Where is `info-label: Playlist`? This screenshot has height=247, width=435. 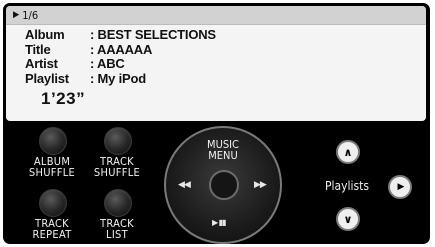
info-label: Playlist is located at coordinates (47, 78).